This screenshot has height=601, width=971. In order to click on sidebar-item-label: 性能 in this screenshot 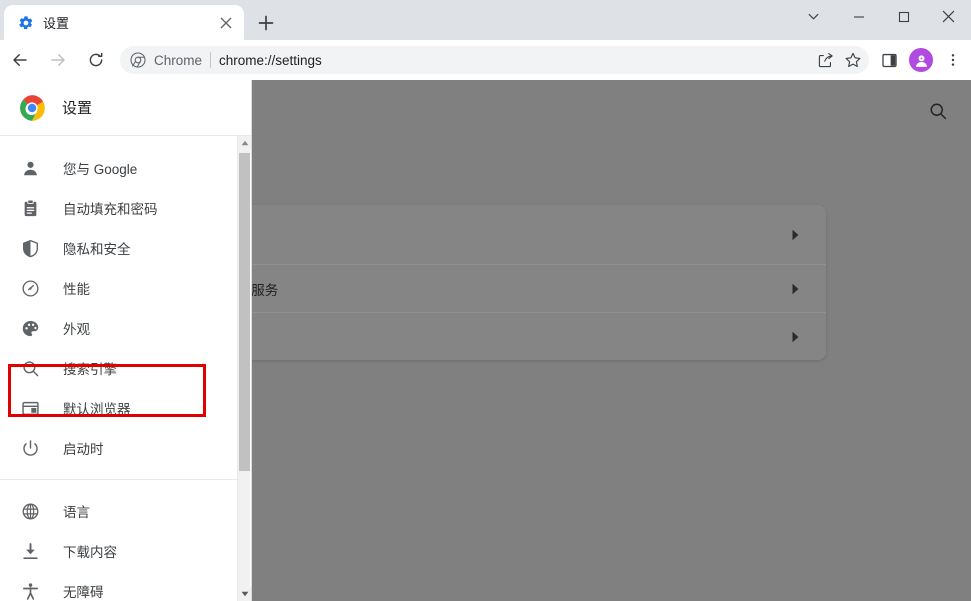, I will do `click(76, 289)`.